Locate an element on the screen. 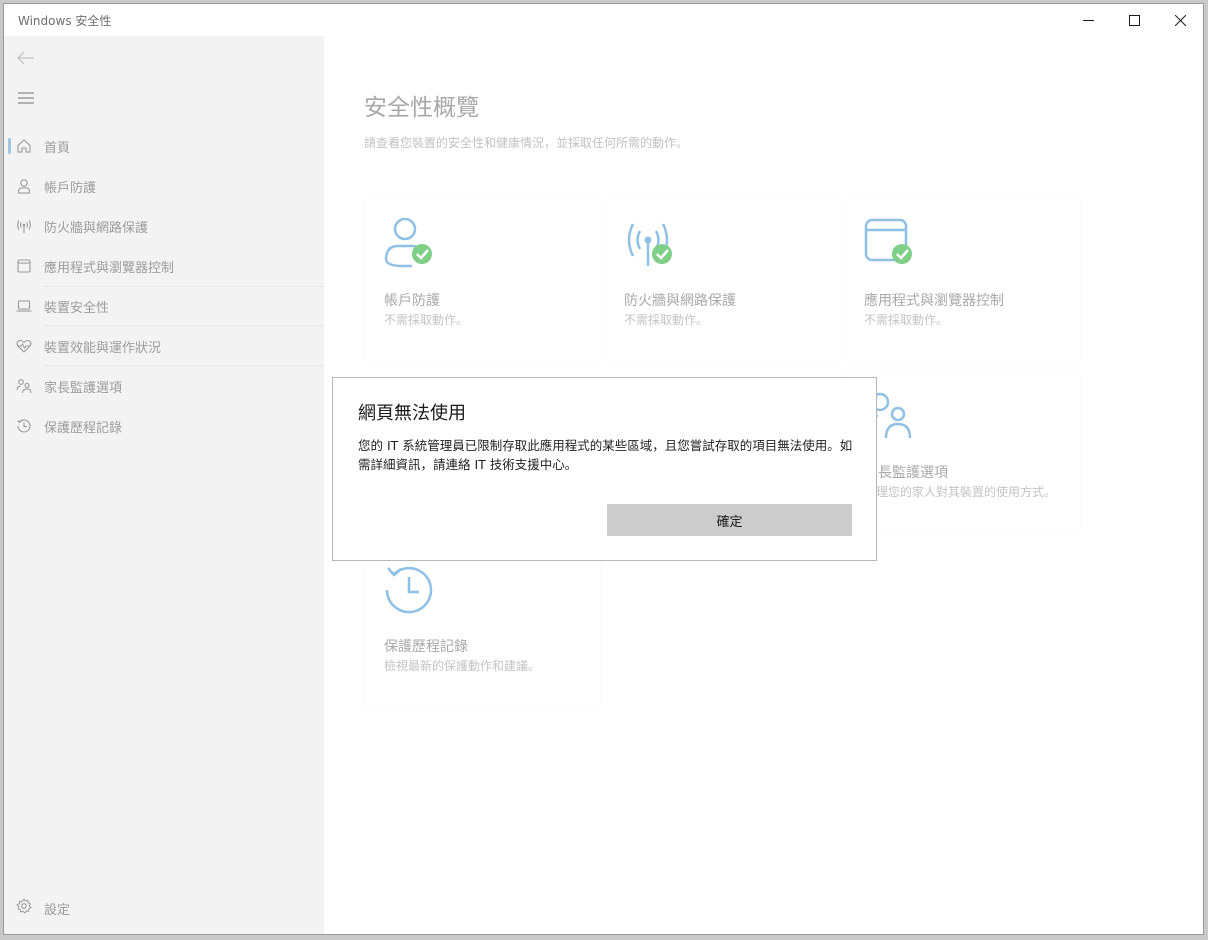  maximize-button is located at coordinates (1134, 20).